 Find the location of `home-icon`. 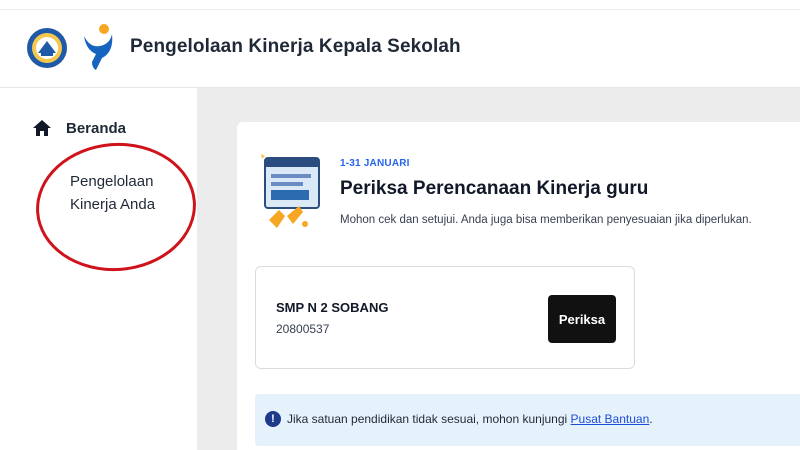

home-icon is located at coordinates (42, 128).